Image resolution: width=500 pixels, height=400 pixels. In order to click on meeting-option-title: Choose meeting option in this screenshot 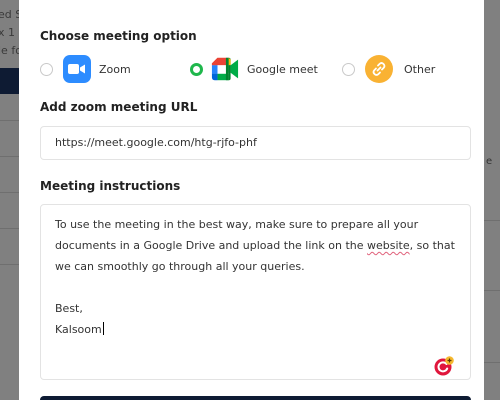, I will do `click(118, 36)`.